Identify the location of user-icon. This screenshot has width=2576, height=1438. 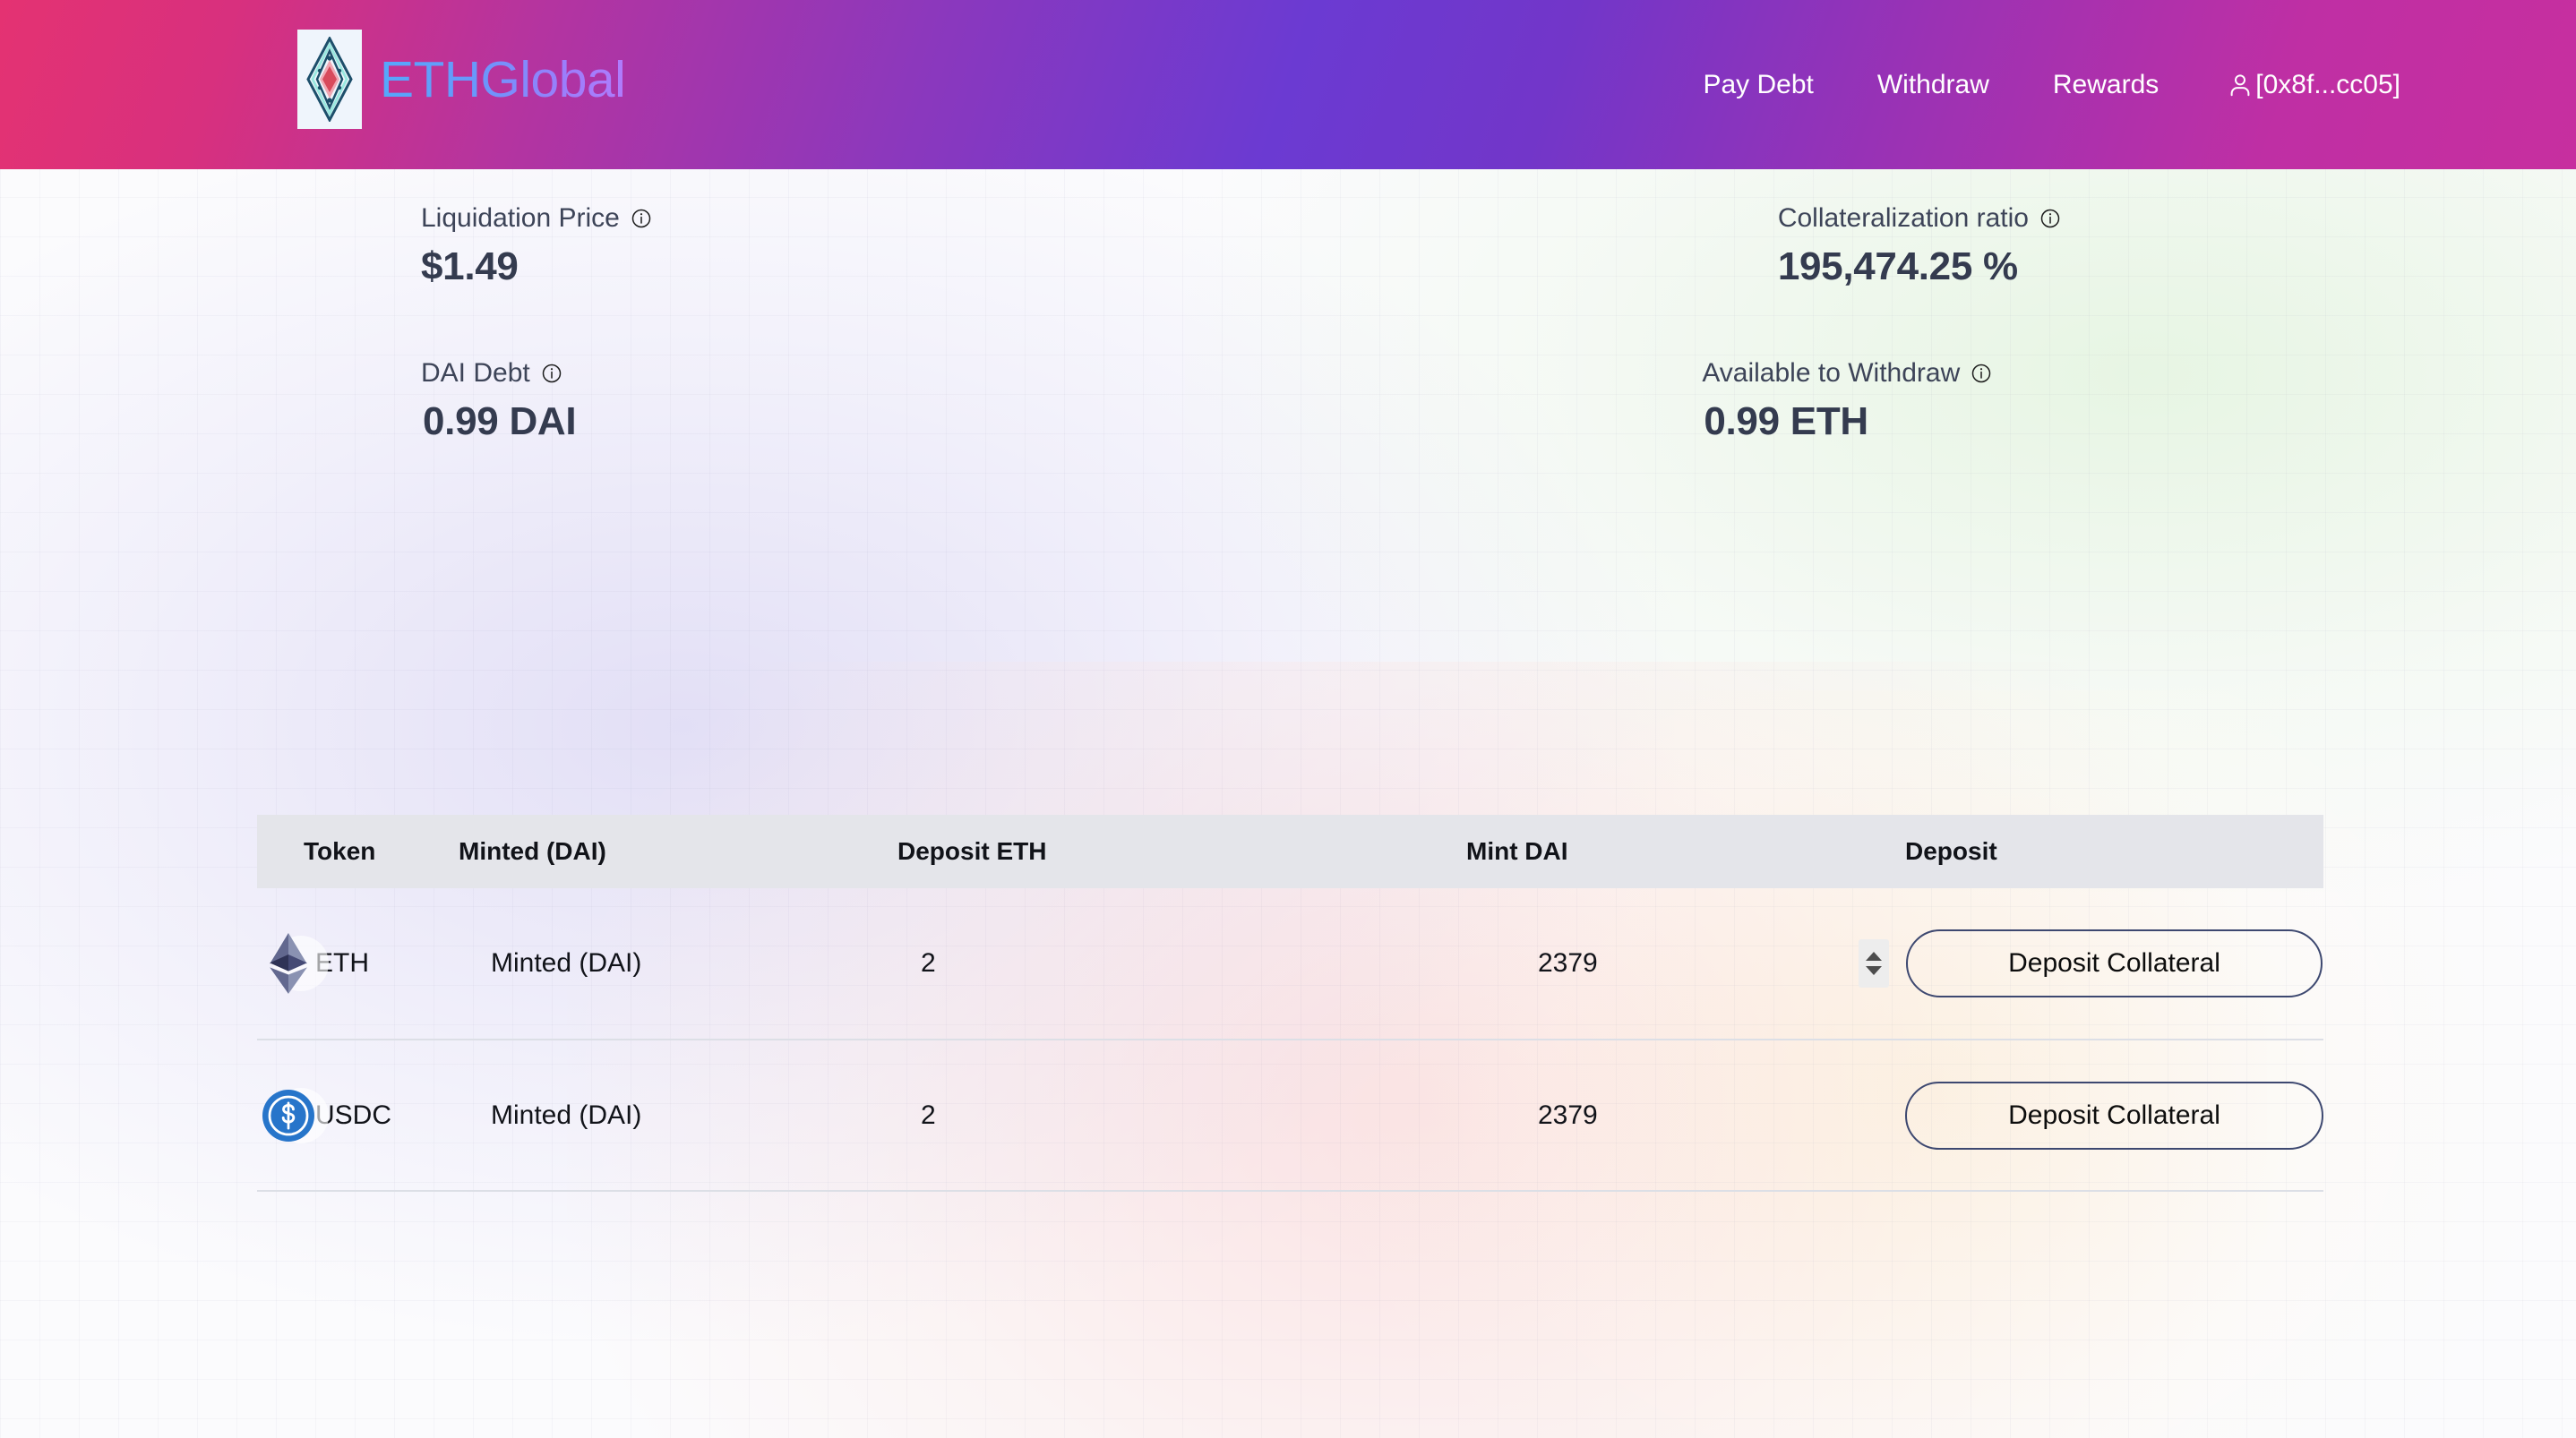
(2241, 85).